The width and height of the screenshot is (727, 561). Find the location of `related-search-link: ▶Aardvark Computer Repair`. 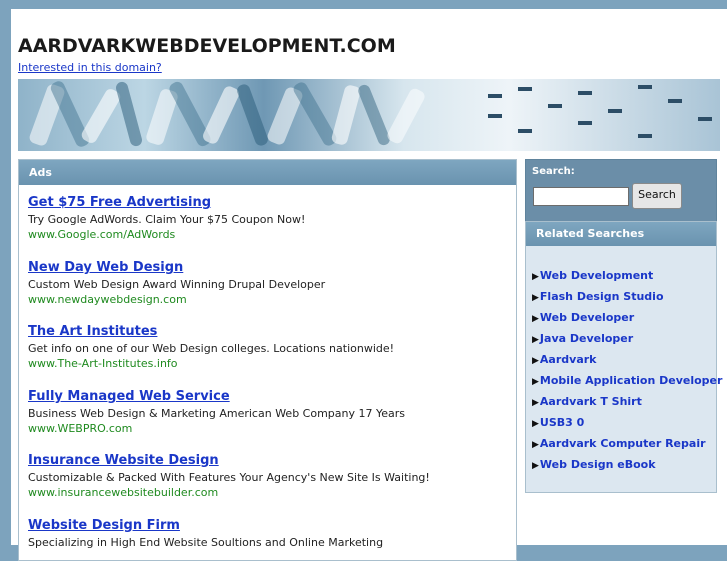

related-search-link: ▶Aardvark Computer Repair is located at coordinates (619, 443).